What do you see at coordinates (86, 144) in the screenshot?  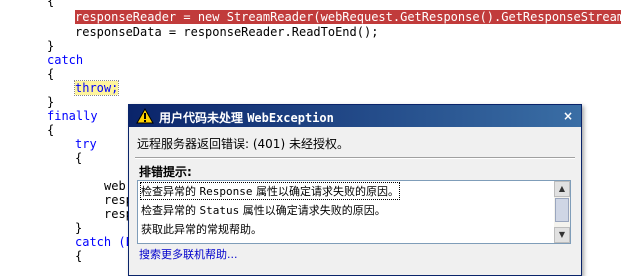 I see `code-keyword-try: try` at bounding box center [86, 144].